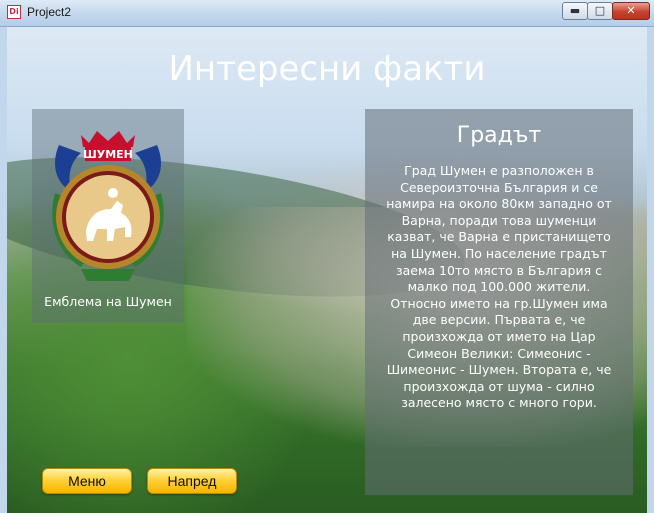 This screenshot has height=513, width=654. Describe the element at coordinates (108, 301) in the screenshot. I see `emblem-caption: Емблема на Шумен` at that location.